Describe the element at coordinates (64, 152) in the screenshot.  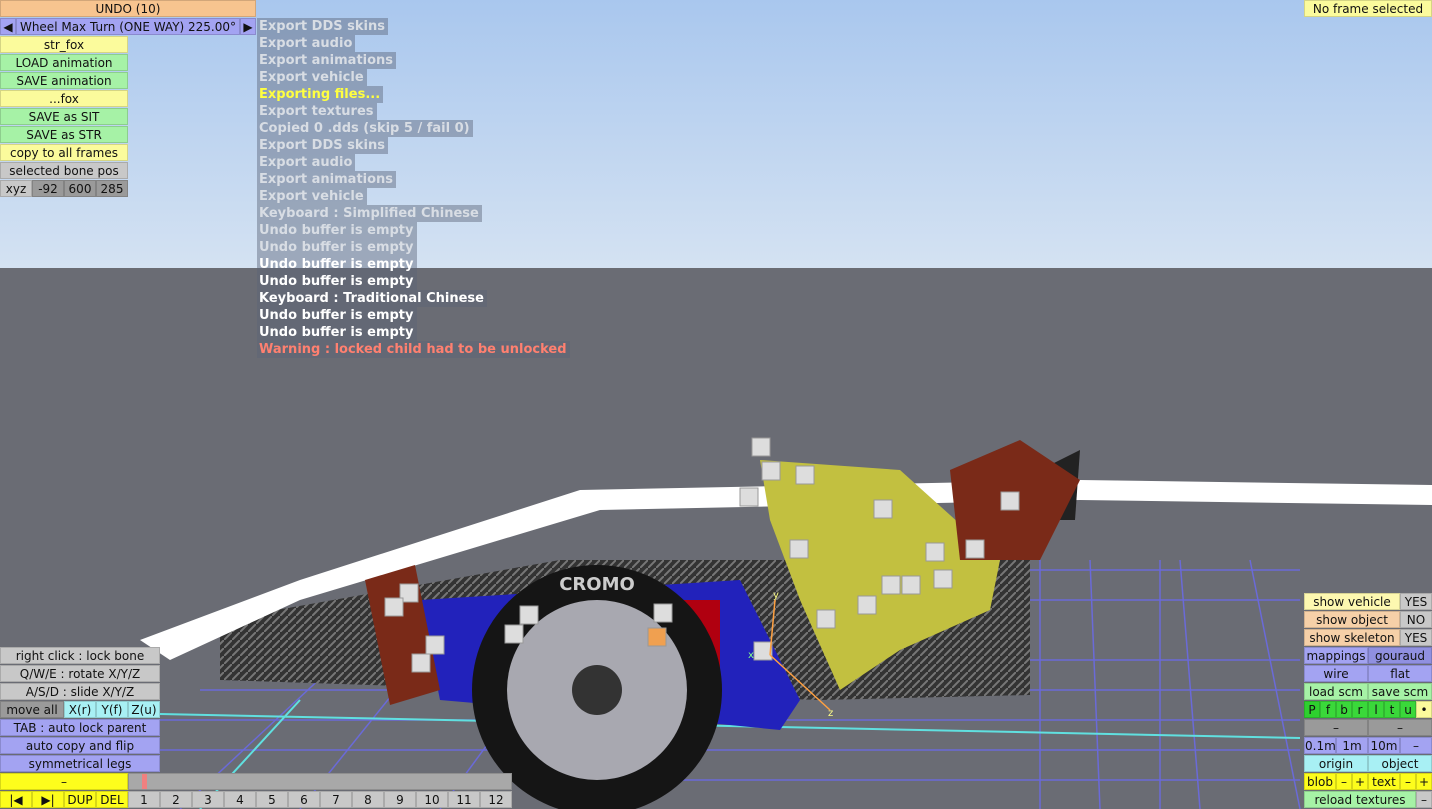
I see `copy-to-all-frames-button: copy to all frames` at that location.